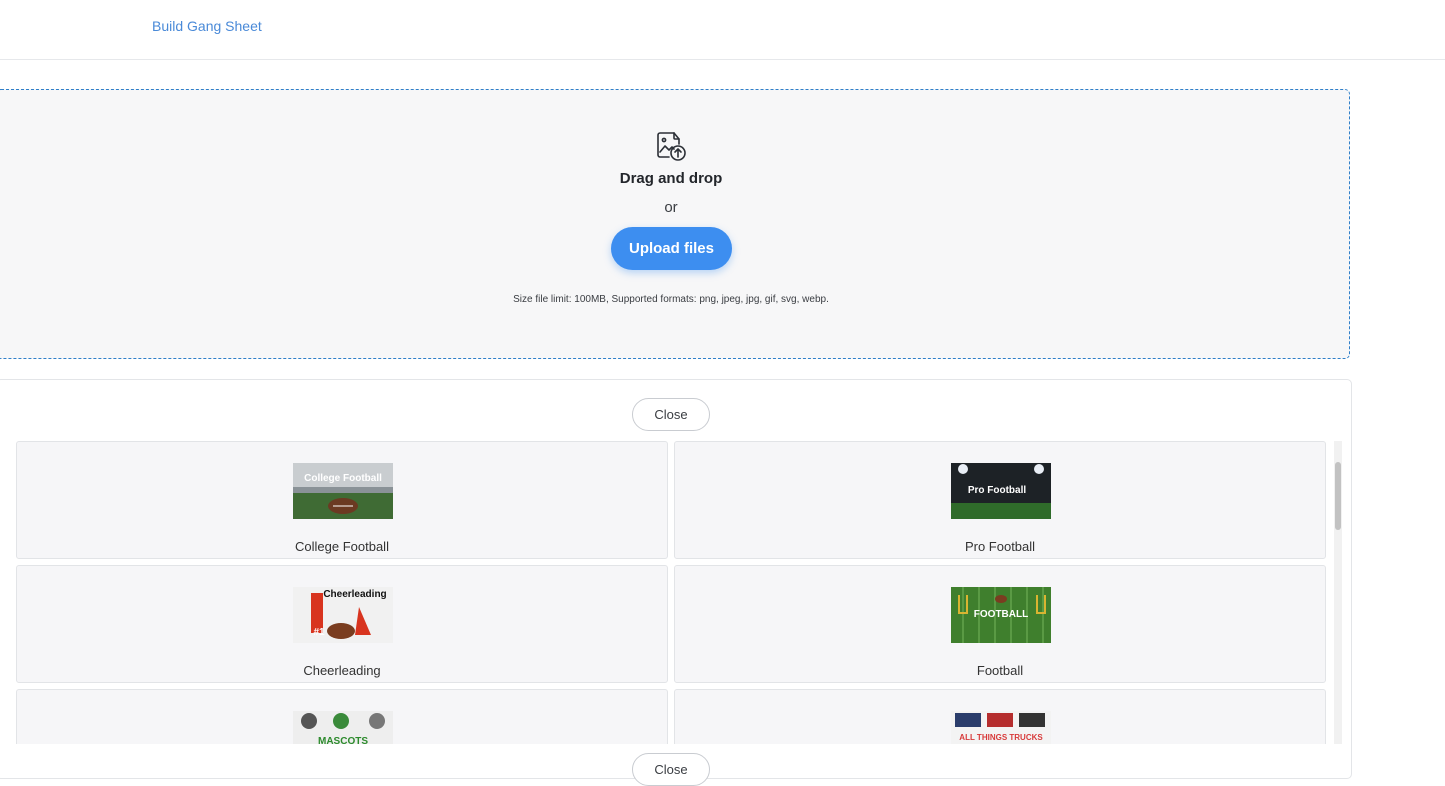 The width and height of the screenshot is (1445, 786). What do you see at coordinates (997, 490) in the screenshot?
I see `pro-football-thumb-text: Pro Football` at bounding box center [997, 490].